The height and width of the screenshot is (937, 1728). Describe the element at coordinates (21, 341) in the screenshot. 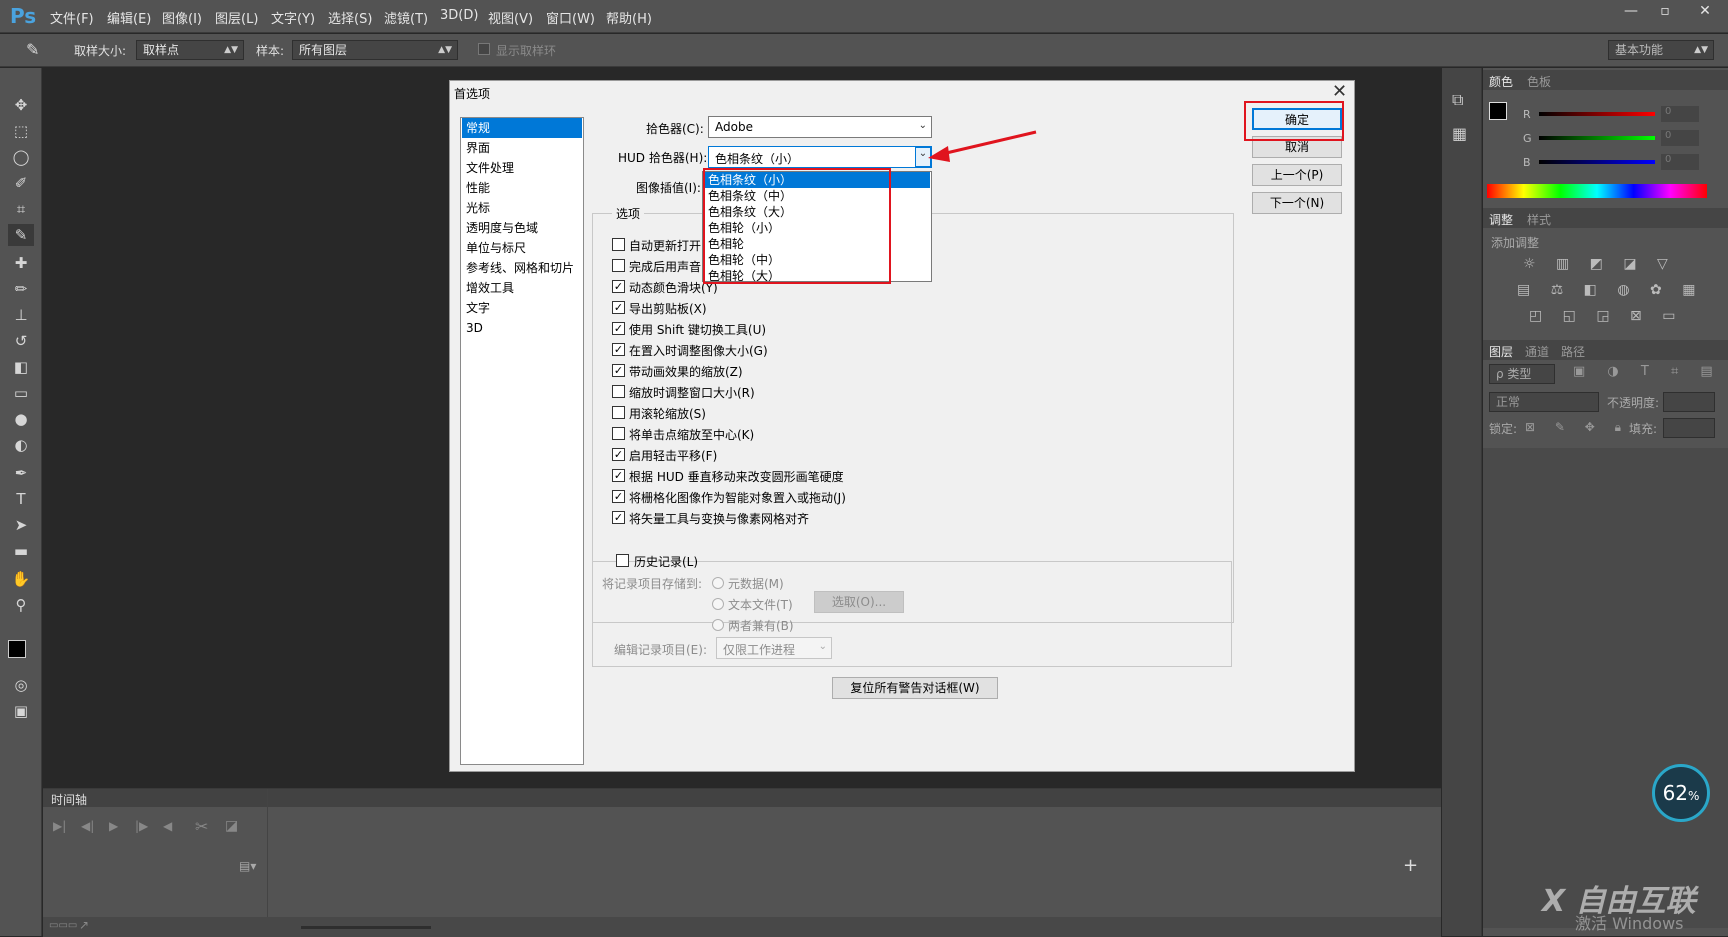

I see `history-brush-icon: ↺` at that location.